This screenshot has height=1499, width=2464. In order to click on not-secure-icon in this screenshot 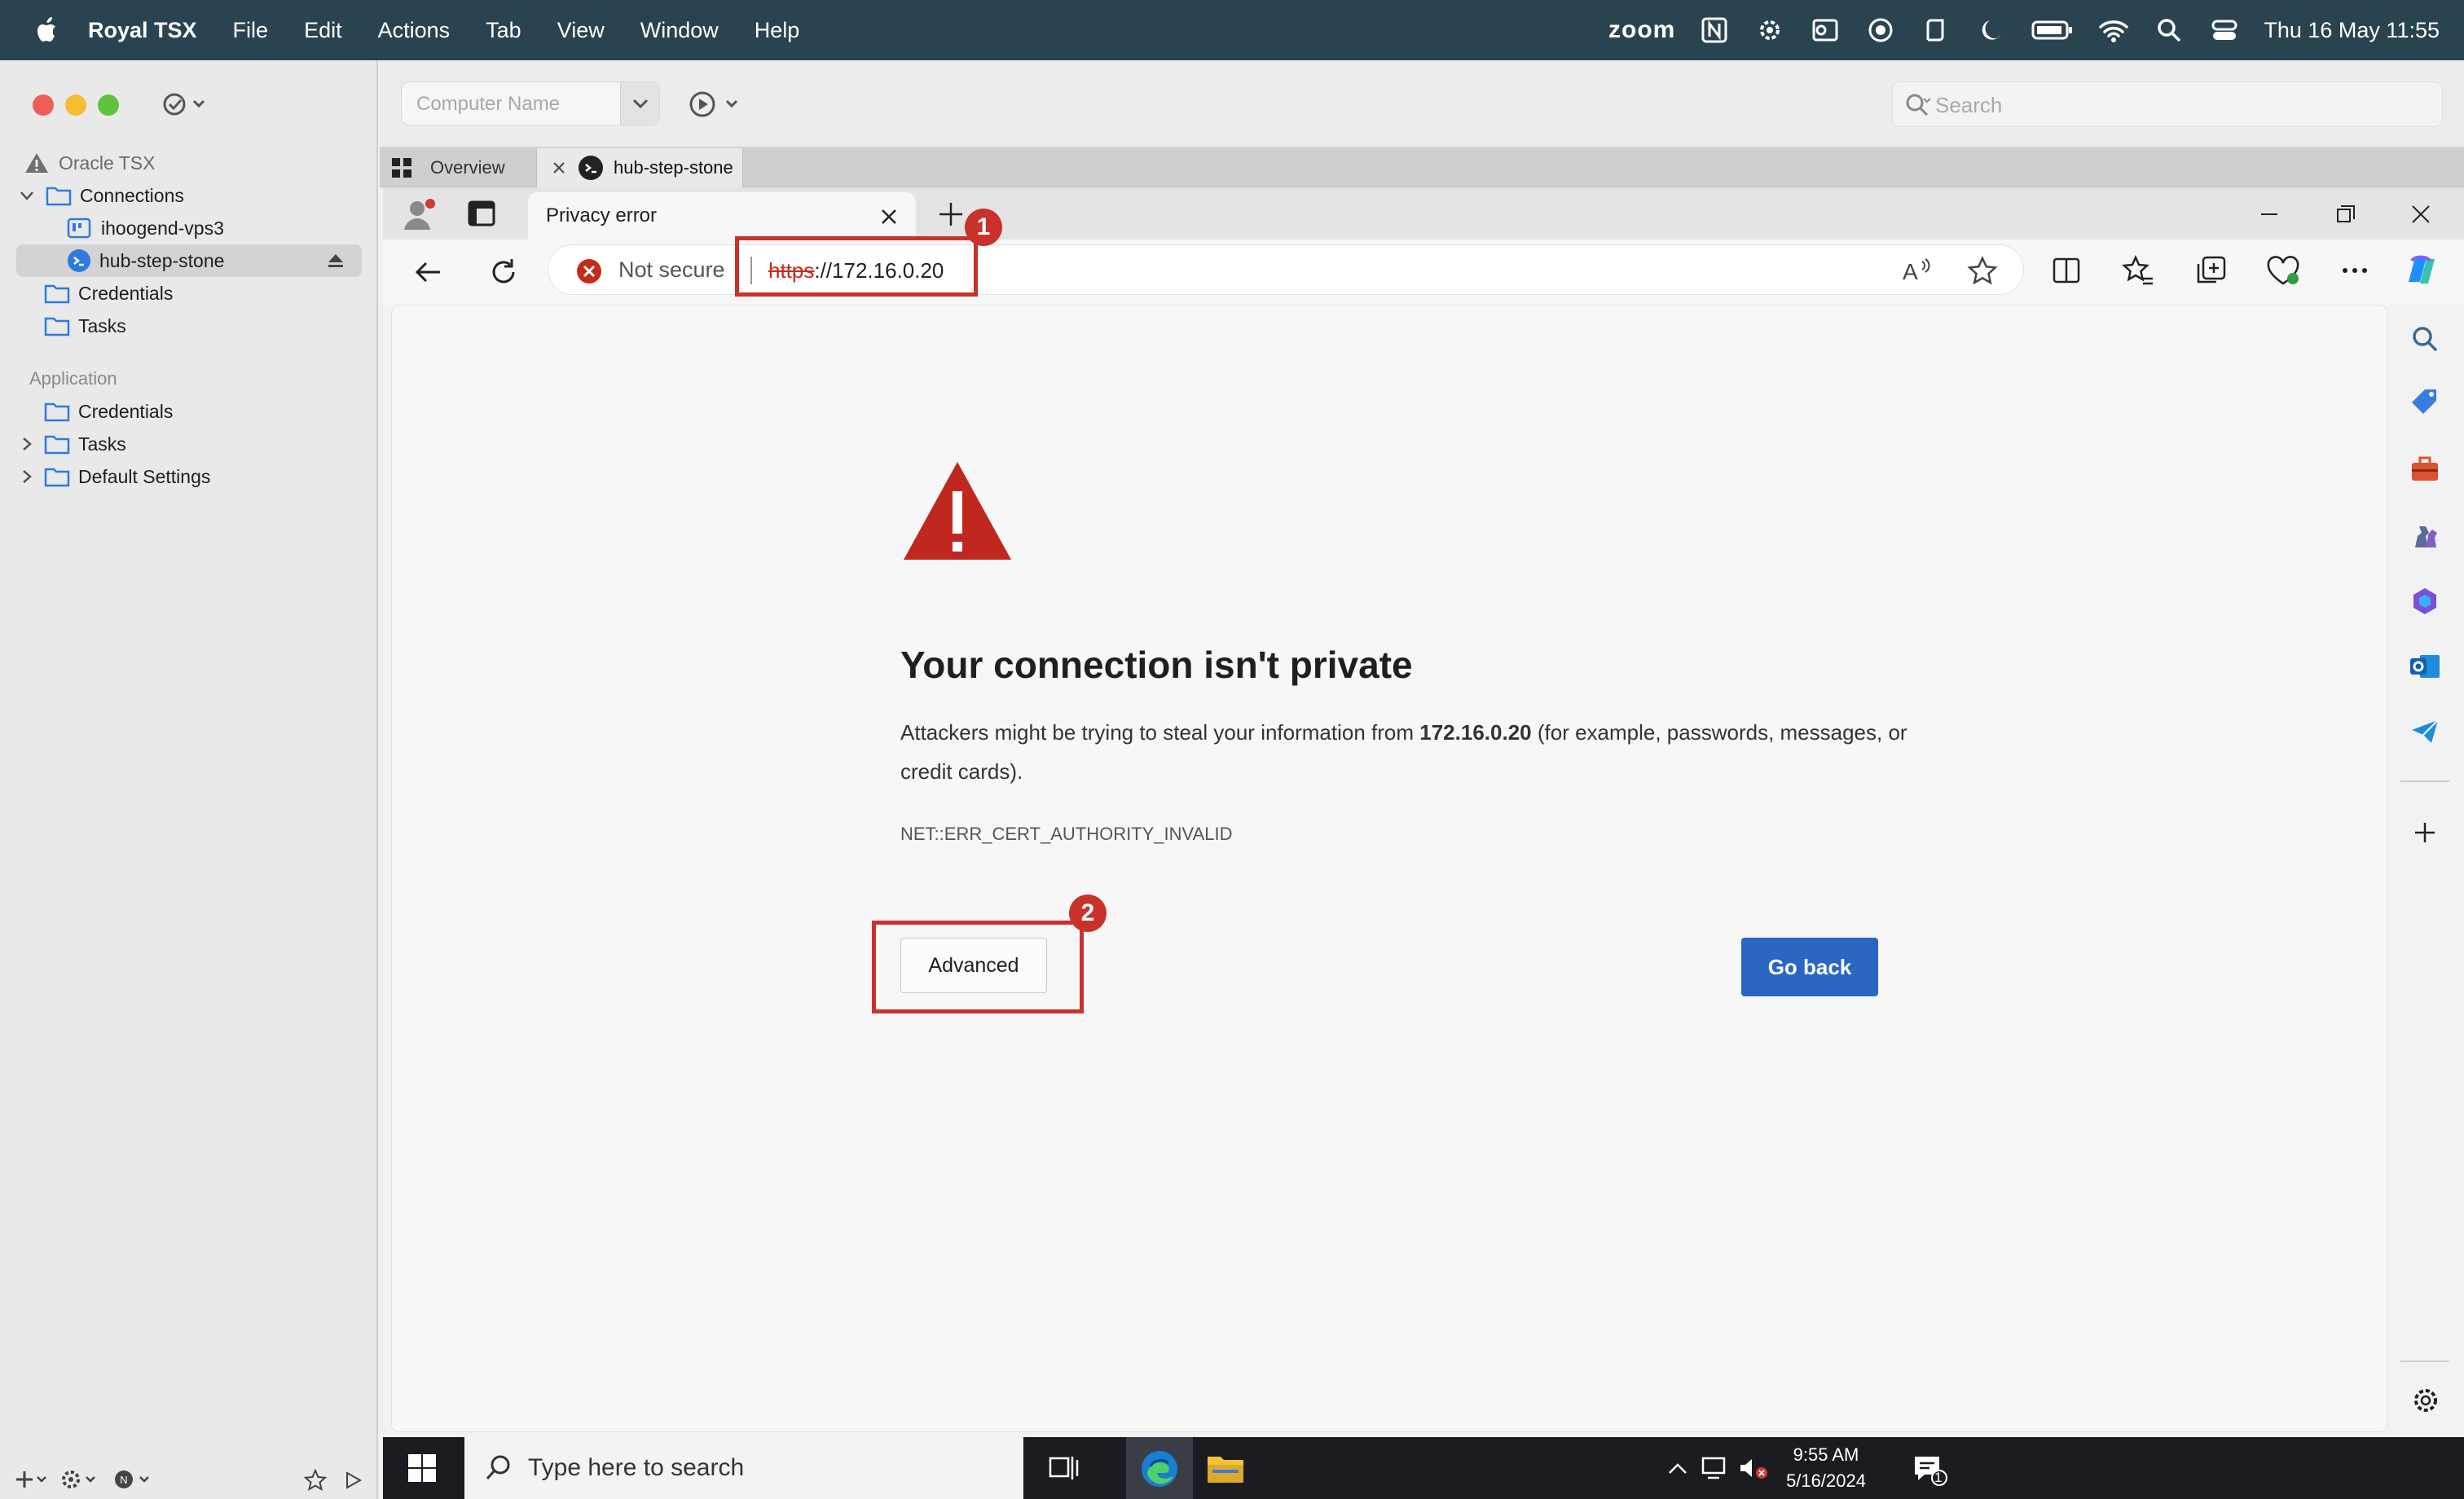, I will do `click(589, 271)`.